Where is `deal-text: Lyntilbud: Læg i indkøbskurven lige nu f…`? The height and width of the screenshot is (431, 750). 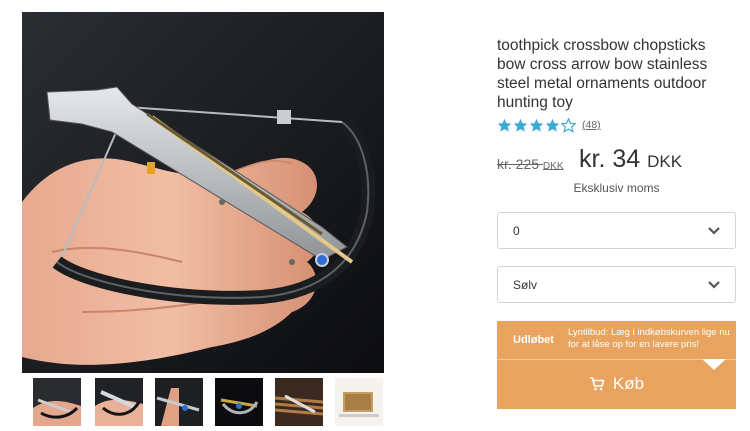
deal-text: Lyntilbud: Læg i indkøbskurven lige nu f… is located at coordinates (649, 338).